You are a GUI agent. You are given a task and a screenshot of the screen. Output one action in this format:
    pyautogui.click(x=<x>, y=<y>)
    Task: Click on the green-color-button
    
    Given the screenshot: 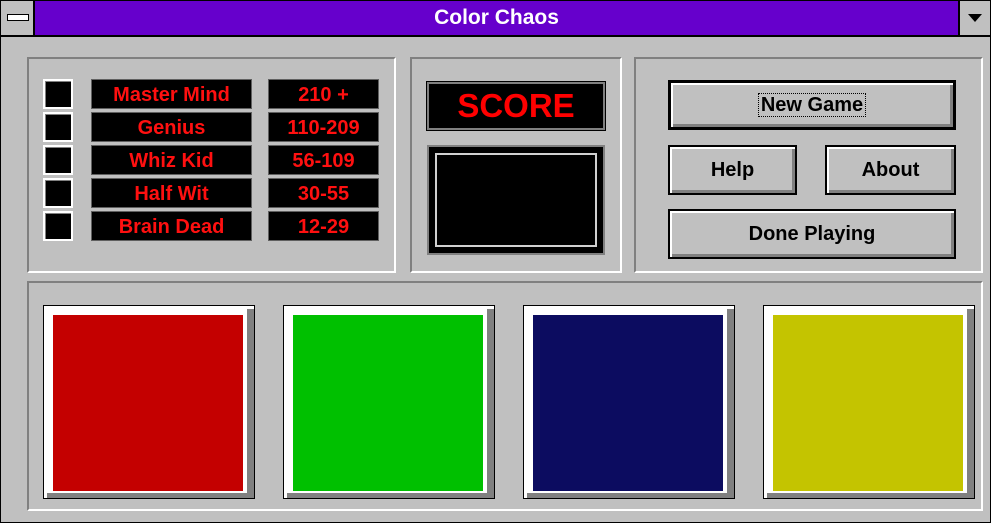 What is the action you would take?
    pyautogui.click(x=389, y=402)
    